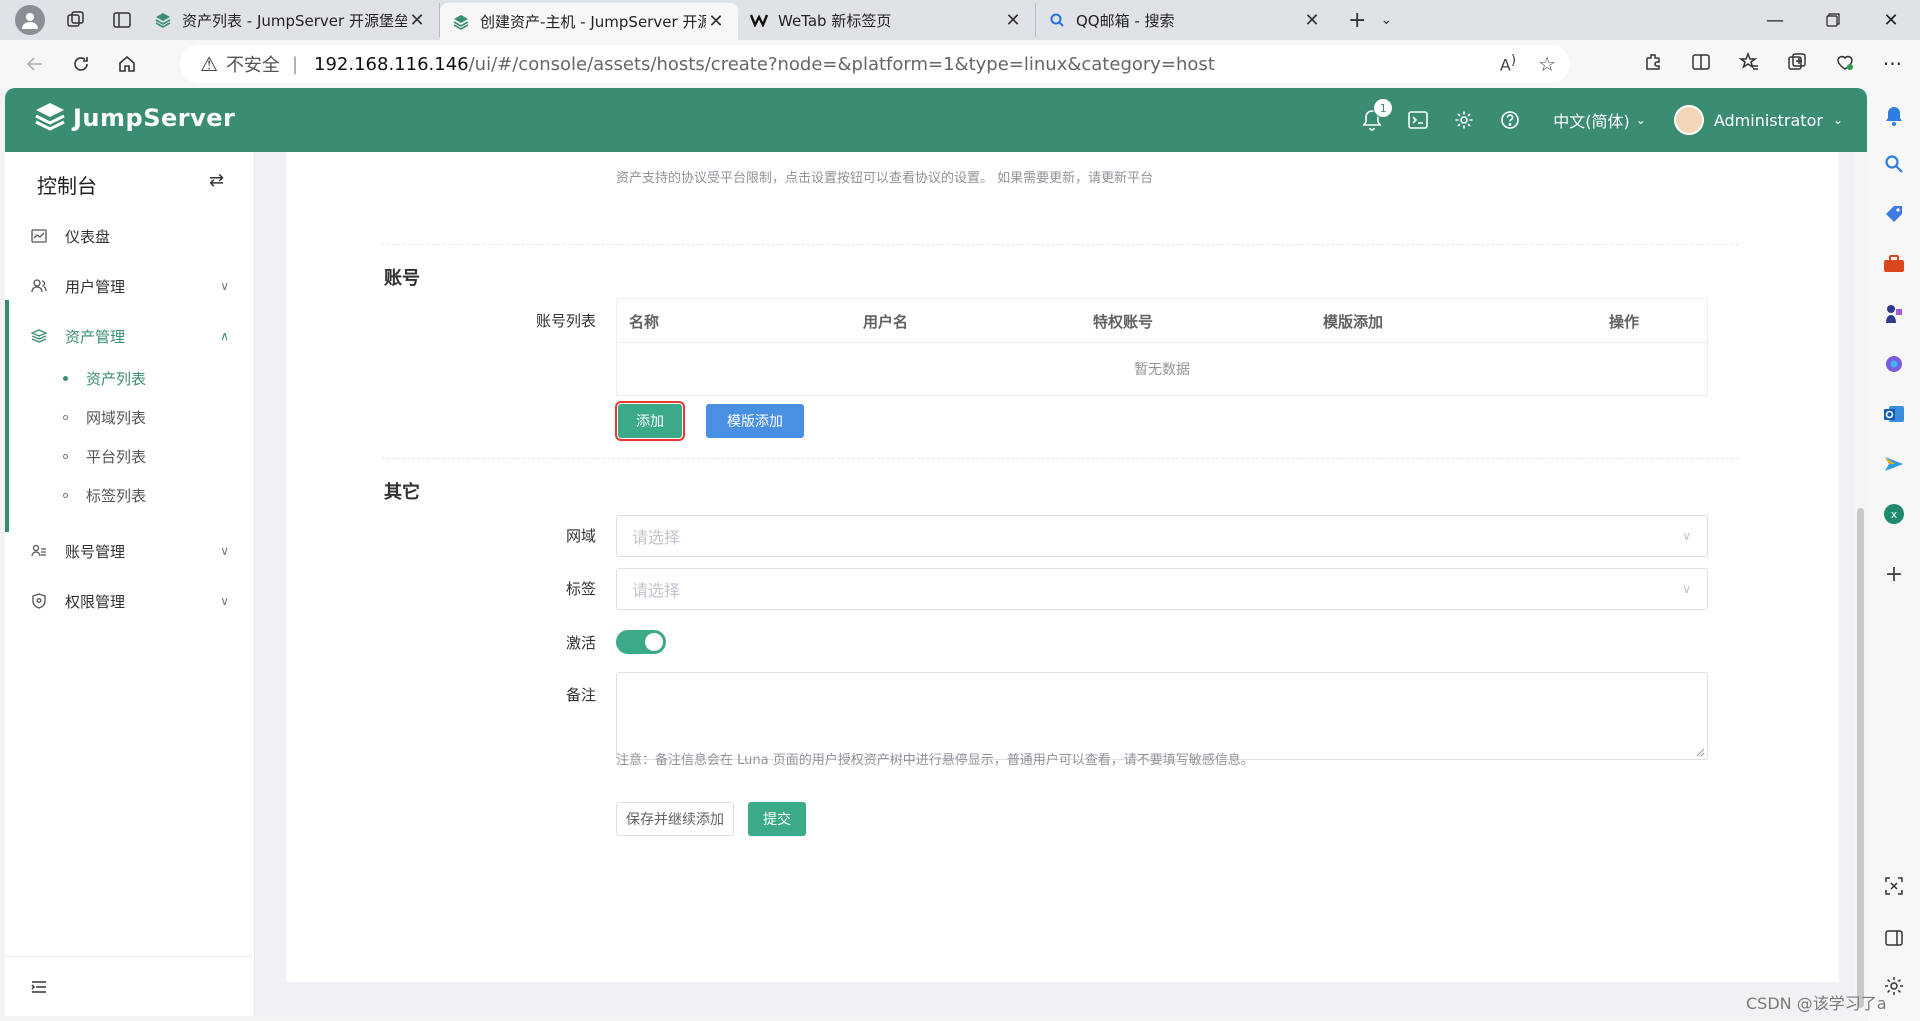 The height and width of the screenshot is (1021, 1920). What do you see at coordinates (650, 421) in the screenshot?
I see `add-account-button: 添加` at bounding box center [650, 421].